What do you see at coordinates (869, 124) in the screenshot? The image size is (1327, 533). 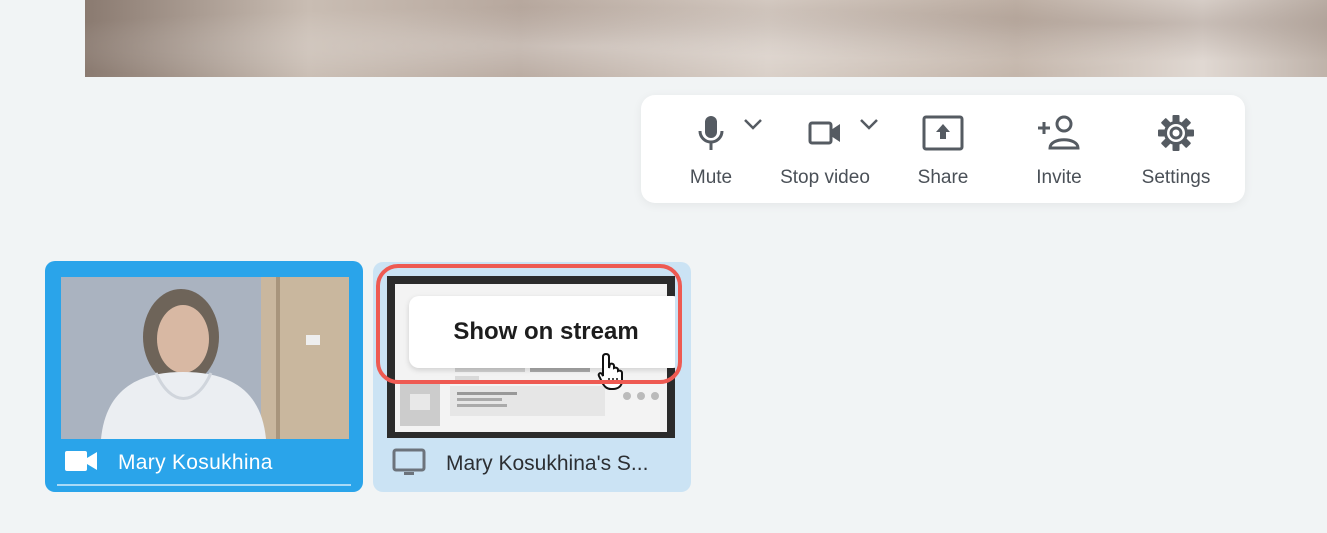 I see `video-options-chevron-icon` at bounding box center [869, 124].